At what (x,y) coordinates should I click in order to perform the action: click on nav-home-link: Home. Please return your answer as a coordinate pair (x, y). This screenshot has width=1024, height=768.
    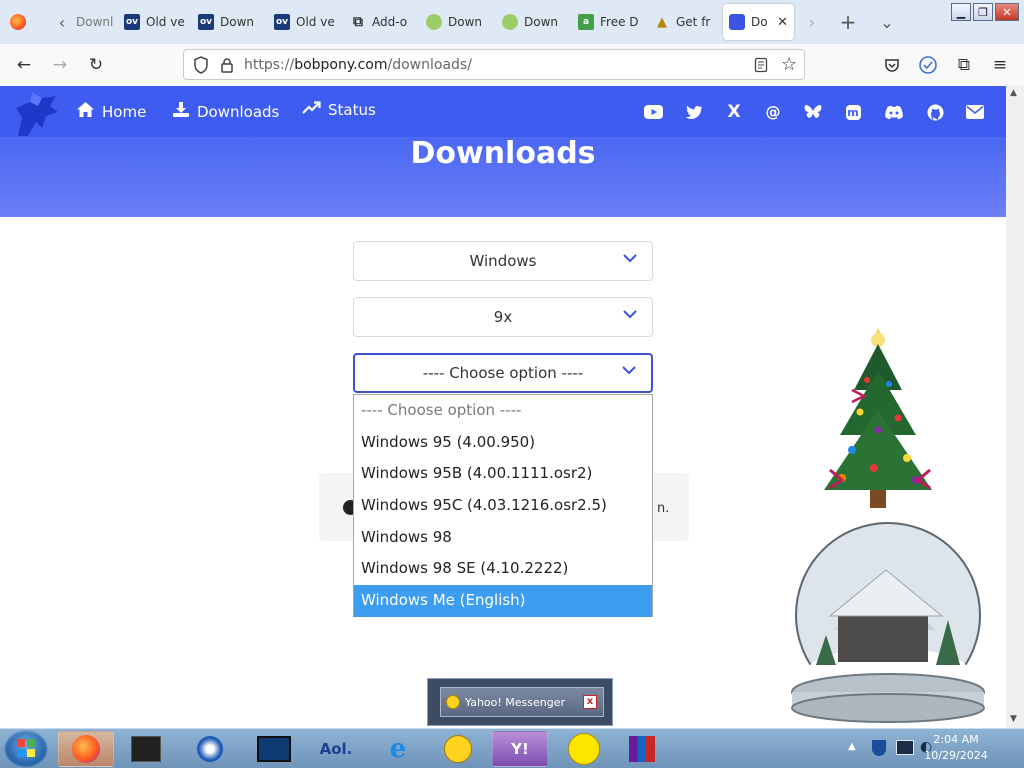
    Looking at the image, I should click on (111, 111).